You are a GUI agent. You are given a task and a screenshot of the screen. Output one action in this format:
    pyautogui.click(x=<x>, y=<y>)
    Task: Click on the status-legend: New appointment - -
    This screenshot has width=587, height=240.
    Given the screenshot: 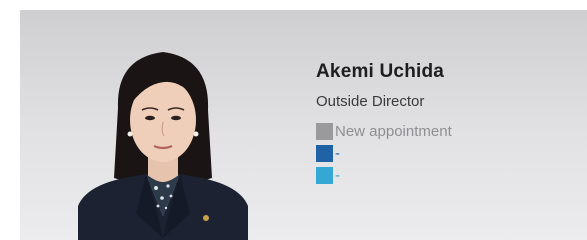 What is the action you would take?
    pyautogui.click(x=446, y=153)
    